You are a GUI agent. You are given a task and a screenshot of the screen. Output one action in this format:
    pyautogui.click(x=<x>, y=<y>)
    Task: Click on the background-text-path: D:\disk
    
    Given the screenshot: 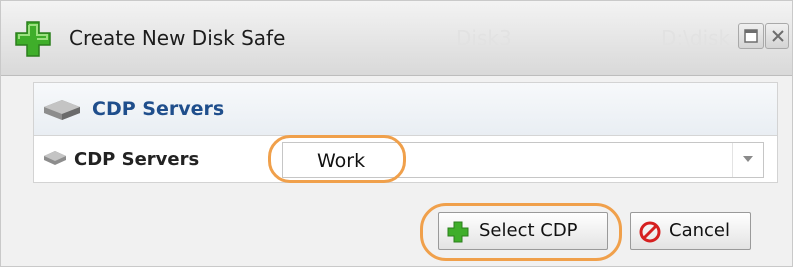 What is the action you would take?
    pyautogui.click(x=696, y=38)
    